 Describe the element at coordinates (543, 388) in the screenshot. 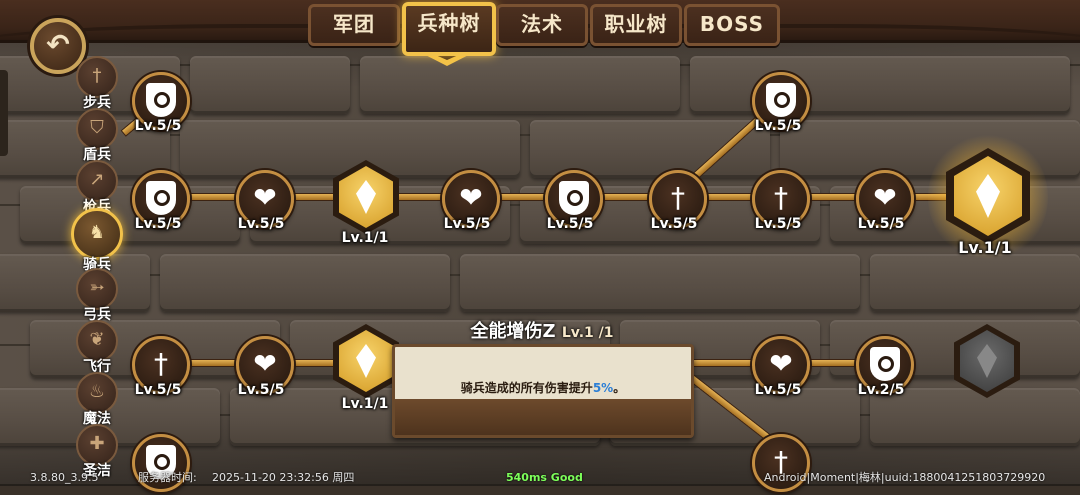

I see `tooltip-description: 骑兵造成的所有伤害提升5%。` at that location.